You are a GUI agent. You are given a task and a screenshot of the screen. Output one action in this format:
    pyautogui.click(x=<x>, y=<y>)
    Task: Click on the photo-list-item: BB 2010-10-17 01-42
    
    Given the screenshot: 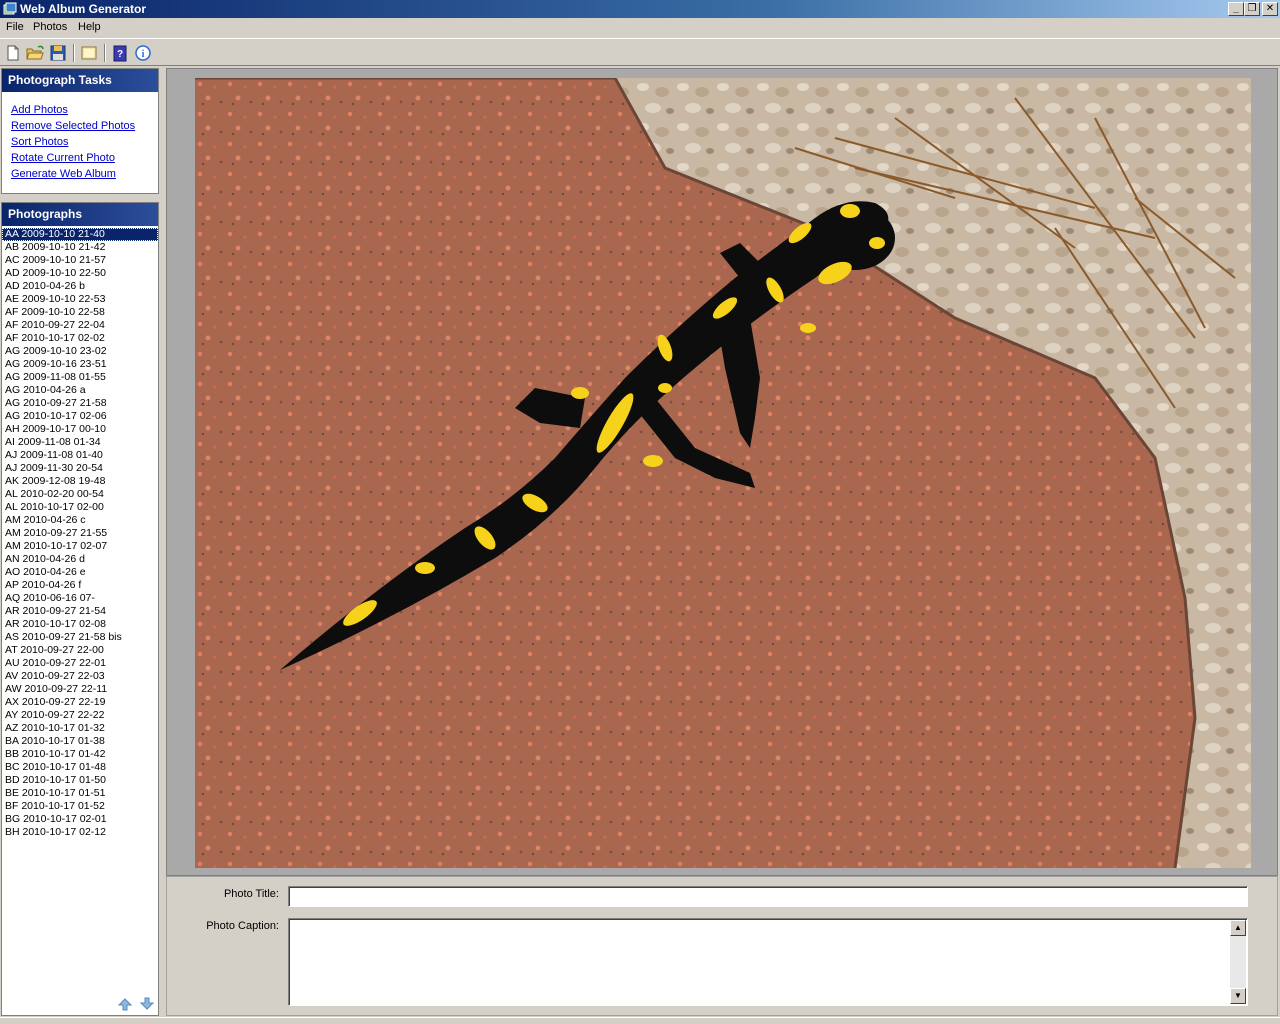 What is the action you would take?
    pyautogui.click(x=80, y=754)
    